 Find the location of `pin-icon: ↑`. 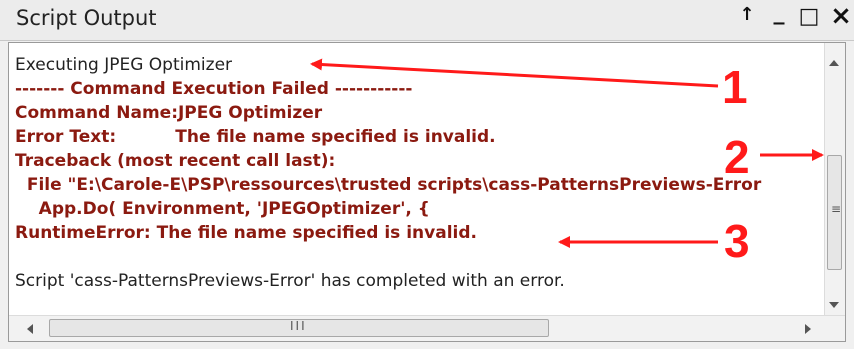

pin-icon: ↑ is located at coordinates (747, 14).